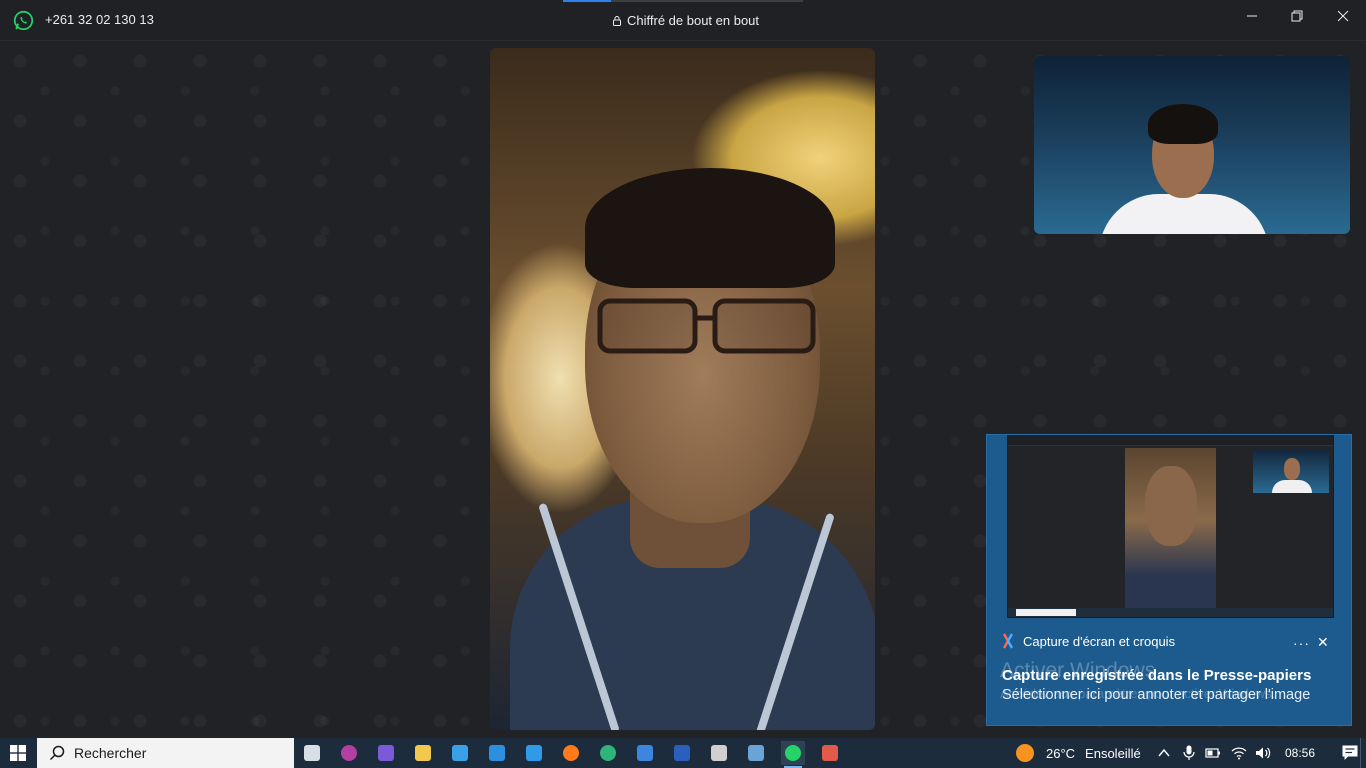 The width and height of the screenshot is (1366, 768). I want to click on taskbar-app-snip-sketch, so click(830, 753).